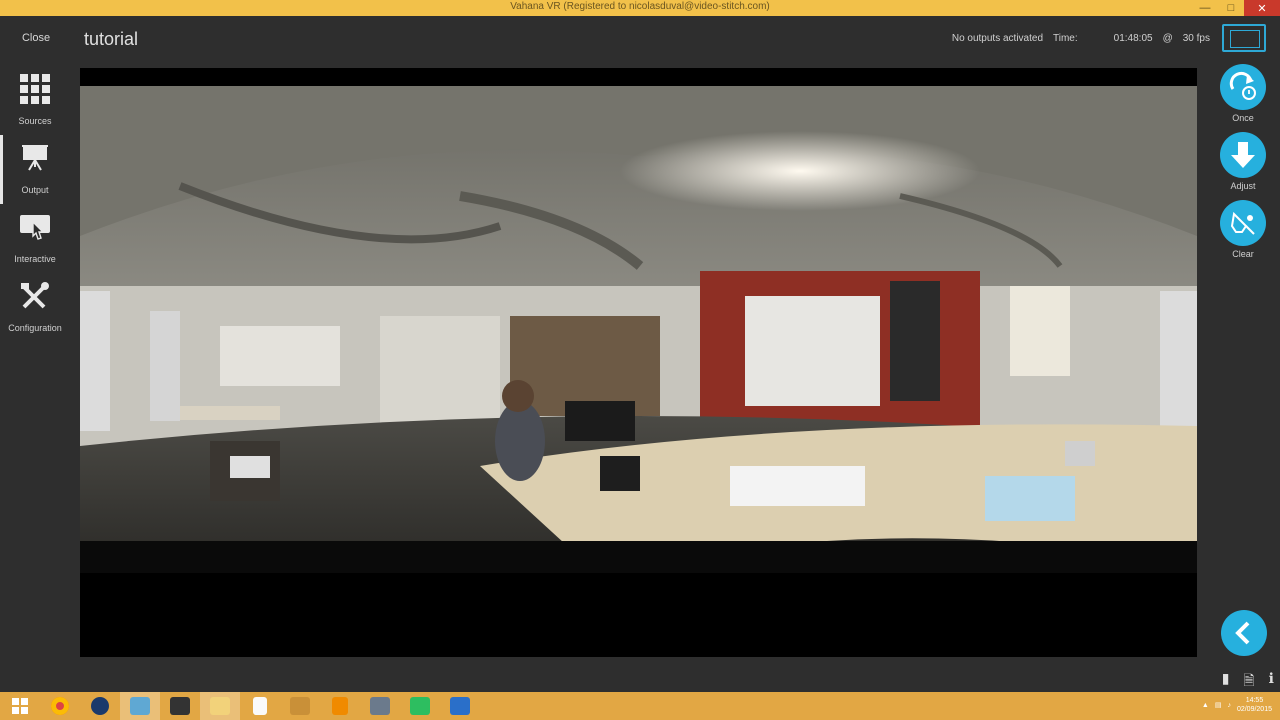 The width and height of the screenshot is (1280, 720). Describe the element at coordinates (1243, 155) in the screenshot. I see `arrow-down-icon` at that location.